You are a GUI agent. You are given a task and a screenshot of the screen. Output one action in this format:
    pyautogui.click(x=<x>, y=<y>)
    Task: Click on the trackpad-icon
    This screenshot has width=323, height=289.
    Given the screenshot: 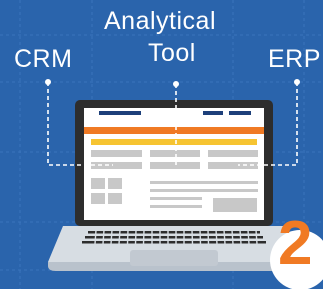 What is the action you would take?
    pyautogui.click(x=174, y=258)
    